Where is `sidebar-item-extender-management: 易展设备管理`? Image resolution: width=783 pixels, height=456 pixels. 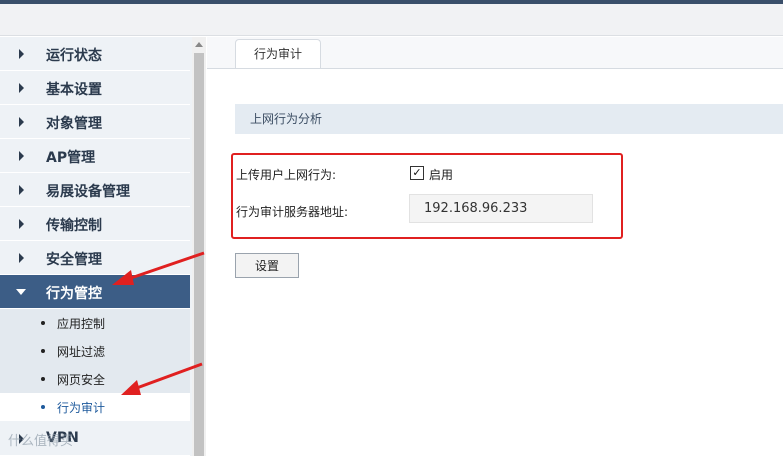
sidebar-item-extender-management: 易展设备管理 is located at coordinates (95, 190).